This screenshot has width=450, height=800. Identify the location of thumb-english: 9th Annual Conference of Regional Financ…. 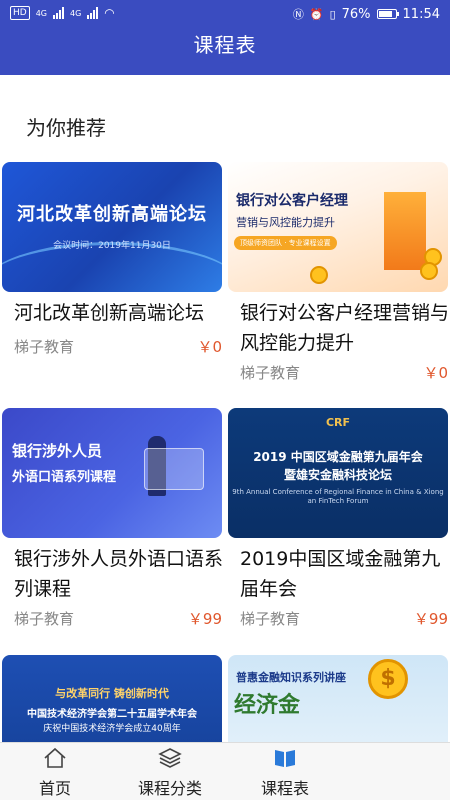
(338, 496).